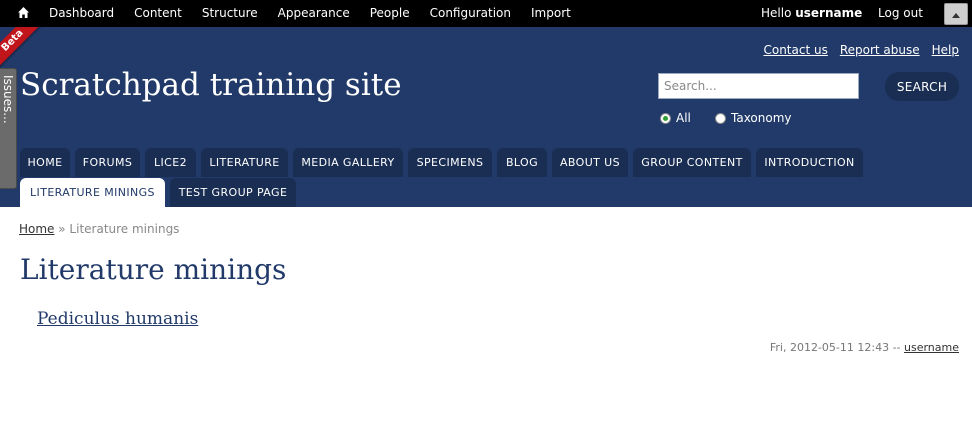 The height and width of the screenshot is (432, 972). I want to click on search-option-taxonomy: Taxonomy, so click(753, 118).